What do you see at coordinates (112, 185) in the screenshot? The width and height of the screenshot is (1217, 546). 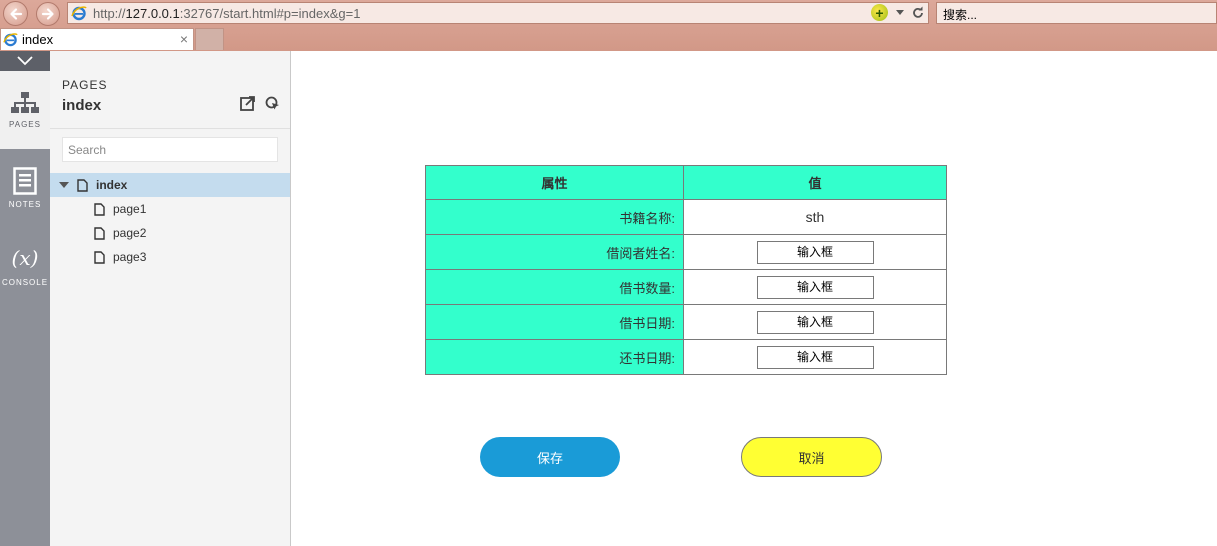 I see `tree-item-label: index` at bounding box center [112, 185].